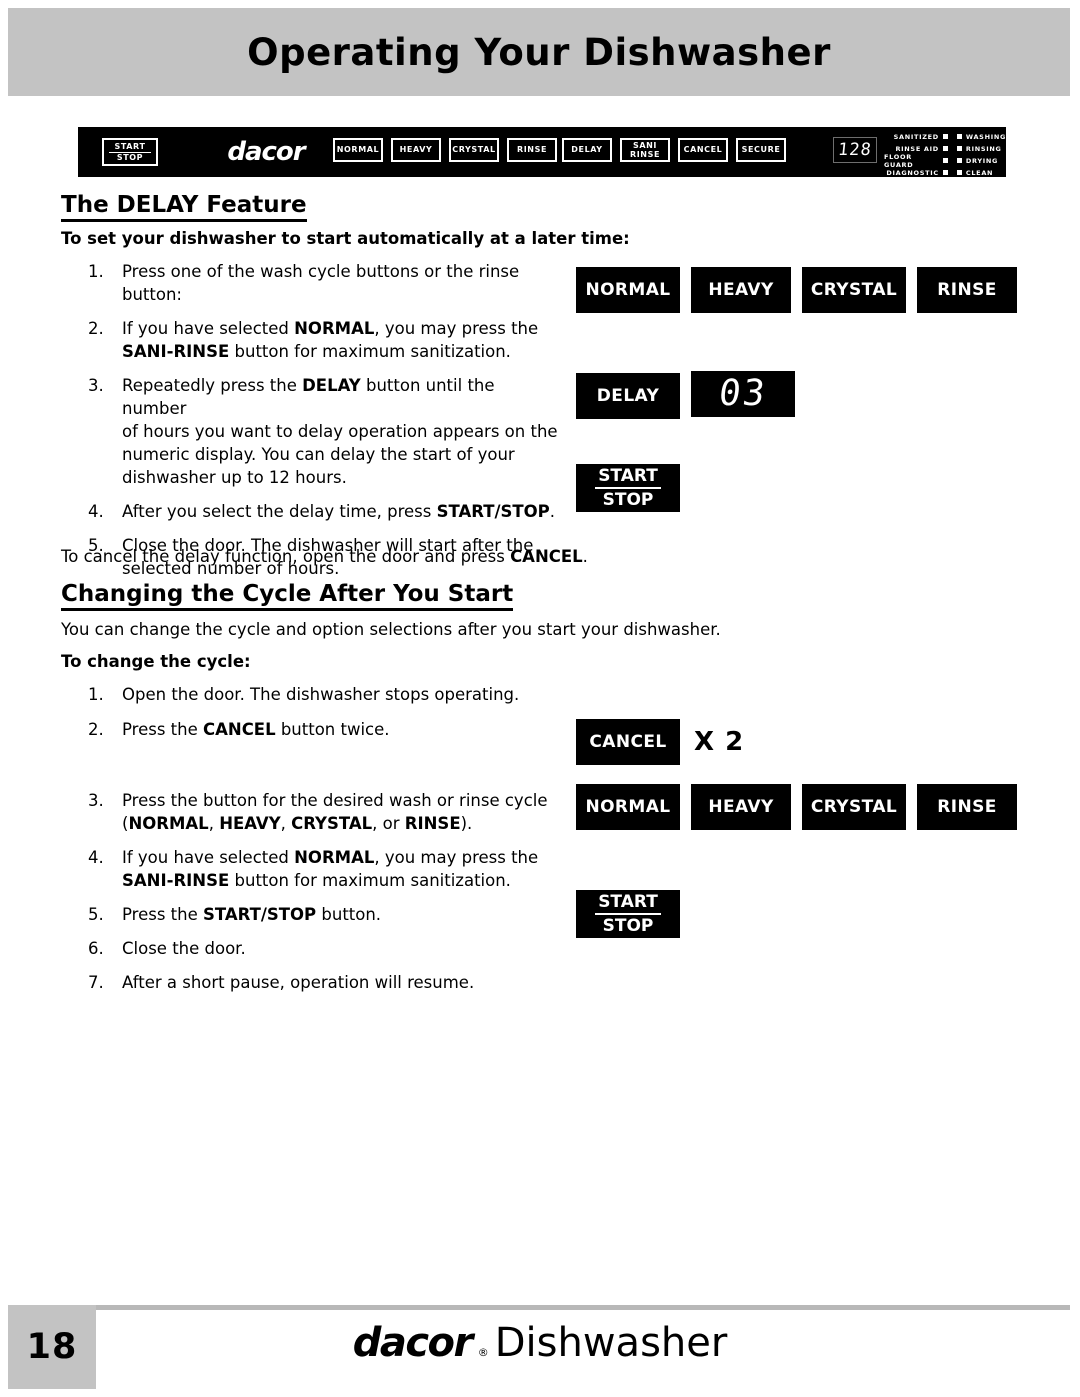 Image resolution: width=1080 pixels, height=1397 pixels. I want to click on illus-button-heavy-label: HEAVY, so click(741, 290).